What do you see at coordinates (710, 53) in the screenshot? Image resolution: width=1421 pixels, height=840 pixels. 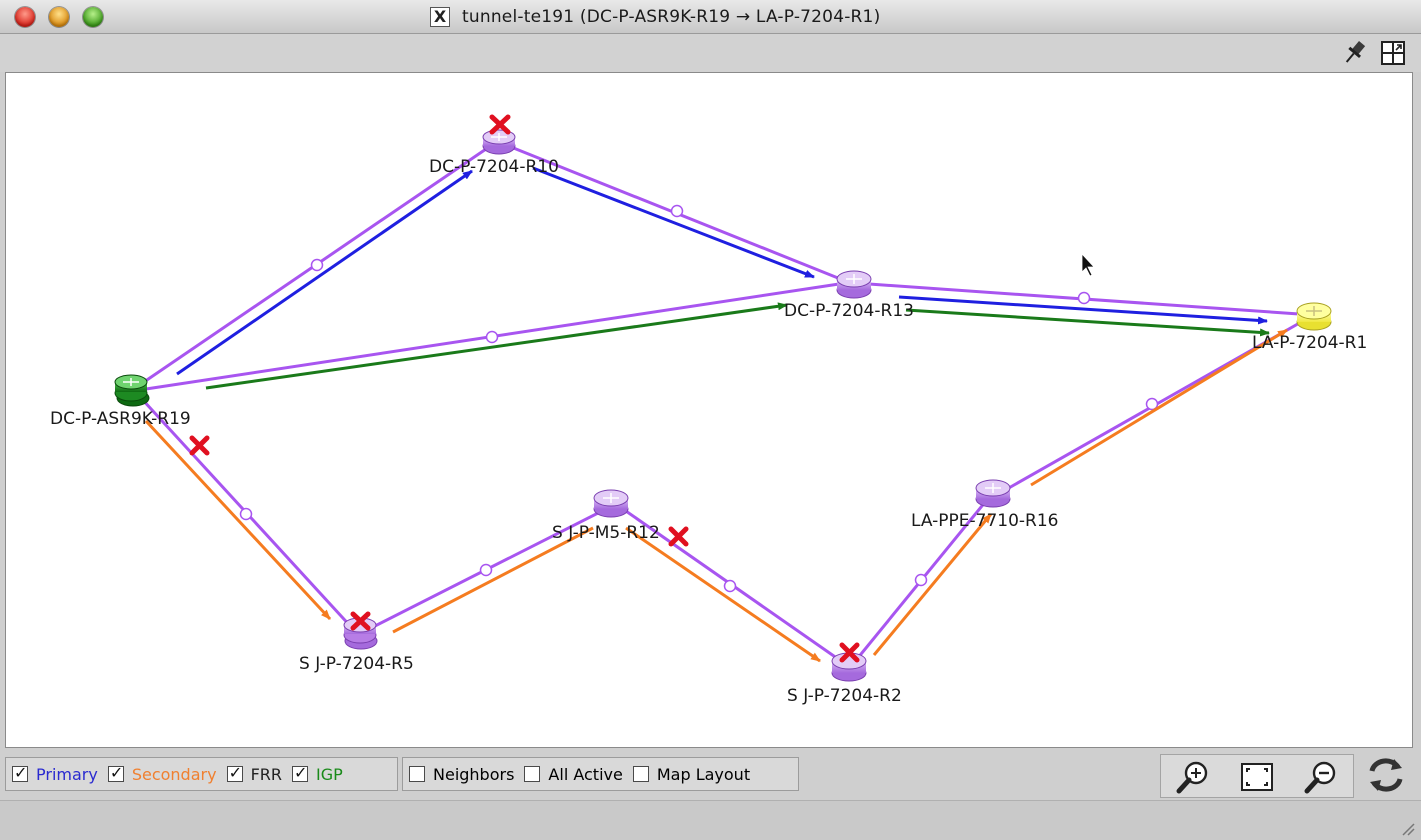 I see `top-toolstrip` at bounding box center [710, 53].